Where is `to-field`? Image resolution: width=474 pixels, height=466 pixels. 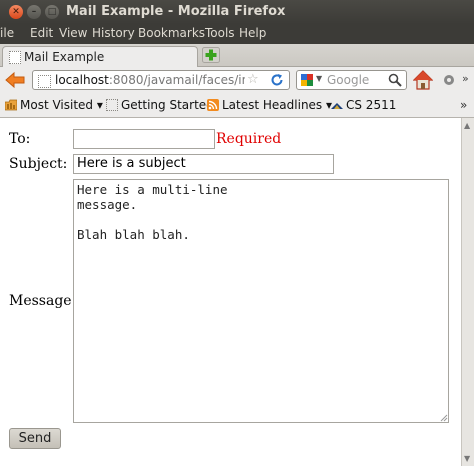
to-field is located at coordinates (144, 139).